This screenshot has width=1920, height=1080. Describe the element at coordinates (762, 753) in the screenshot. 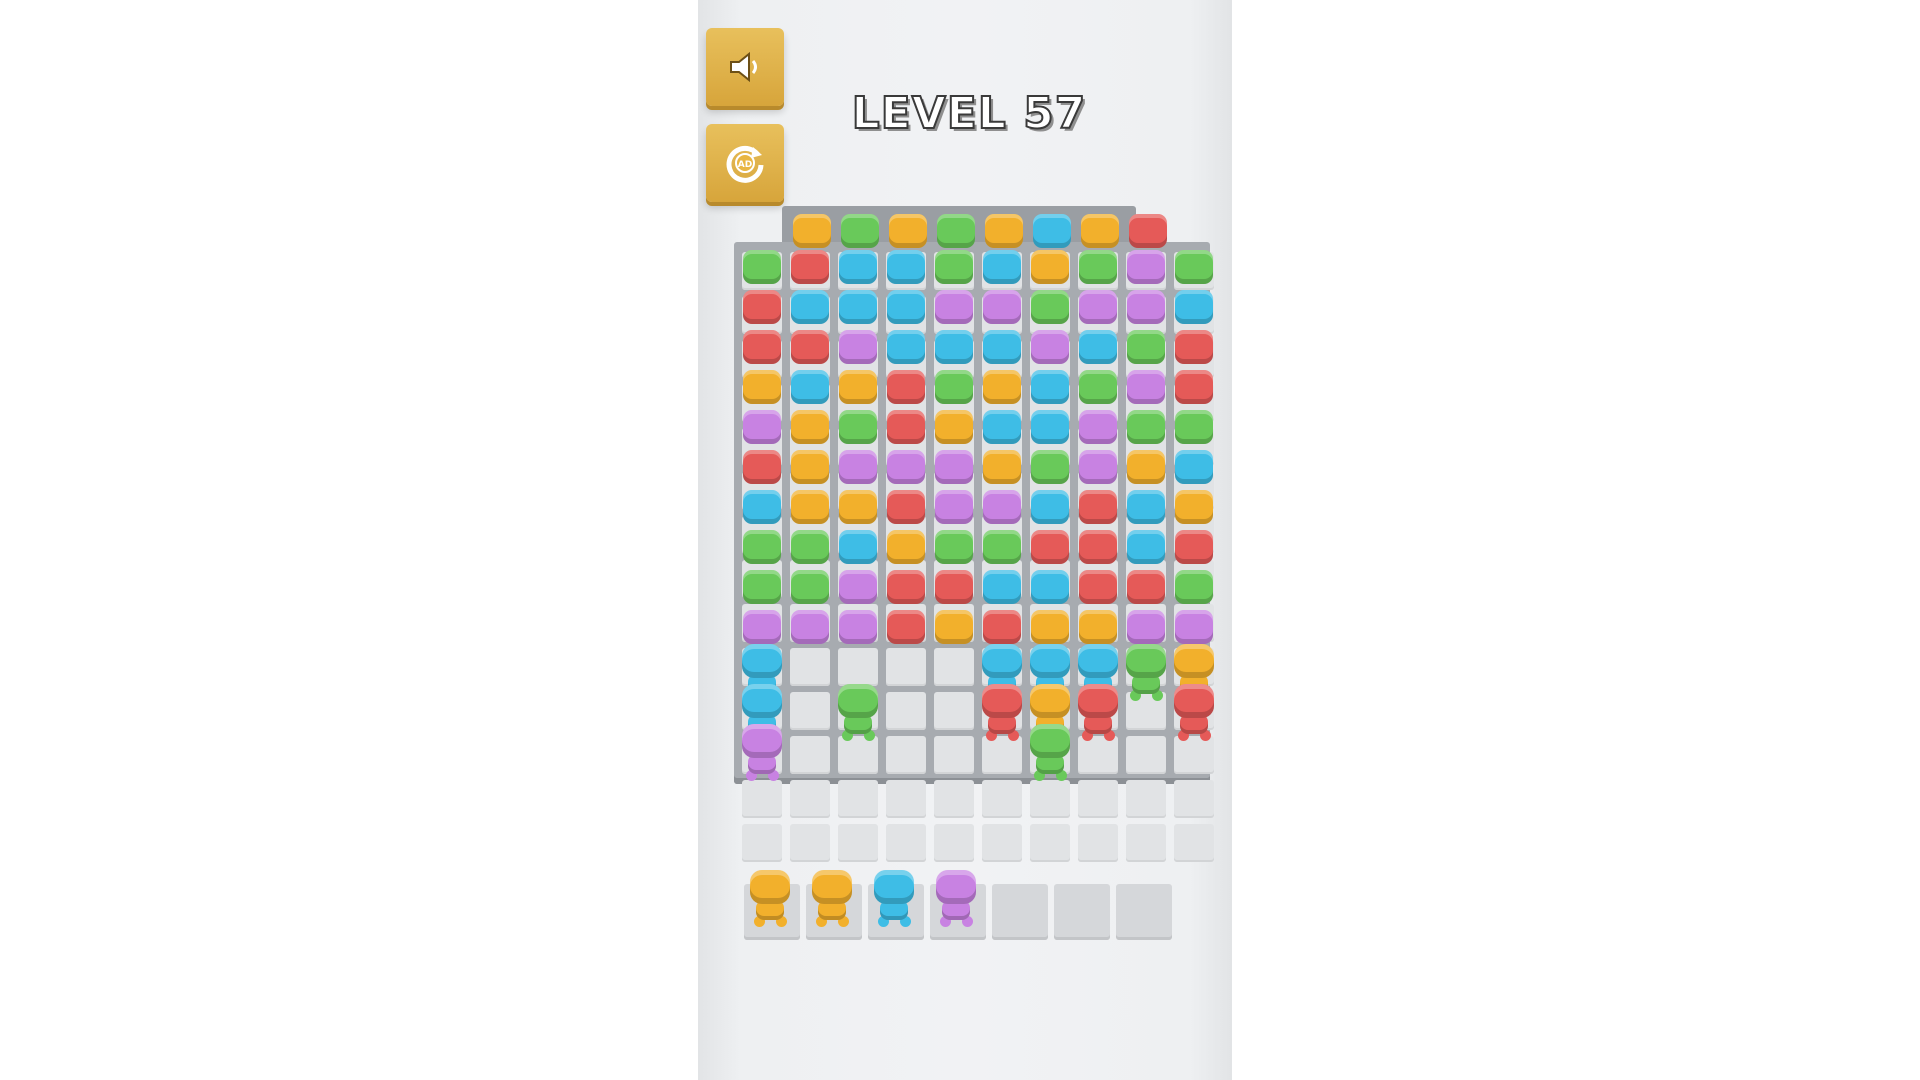

I see `figure-purple` at that location.